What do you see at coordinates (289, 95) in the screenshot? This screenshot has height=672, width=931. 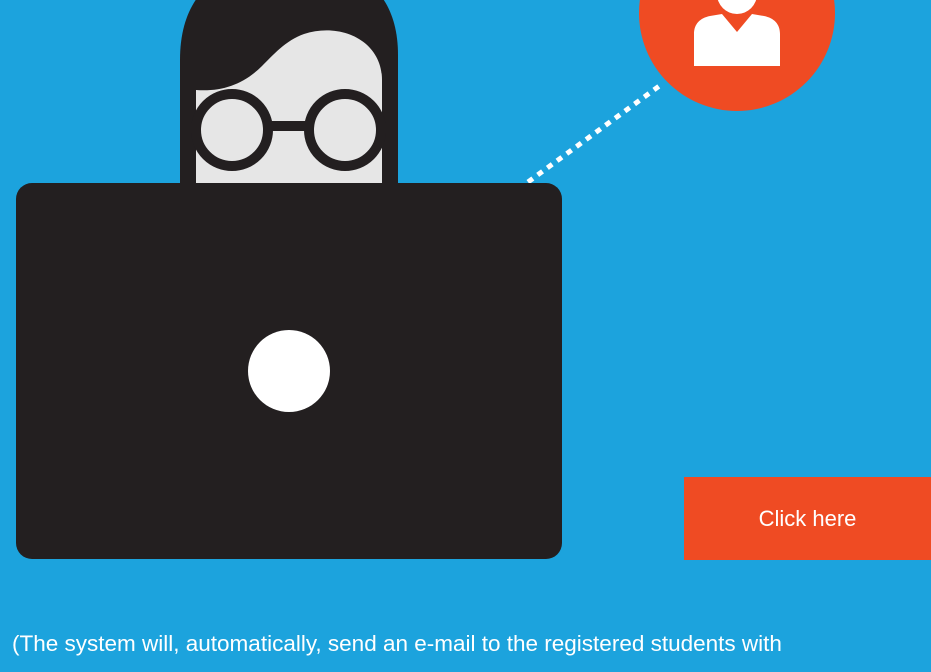 I see `person-with-glasses-icon` at bounding box center [289, 95].